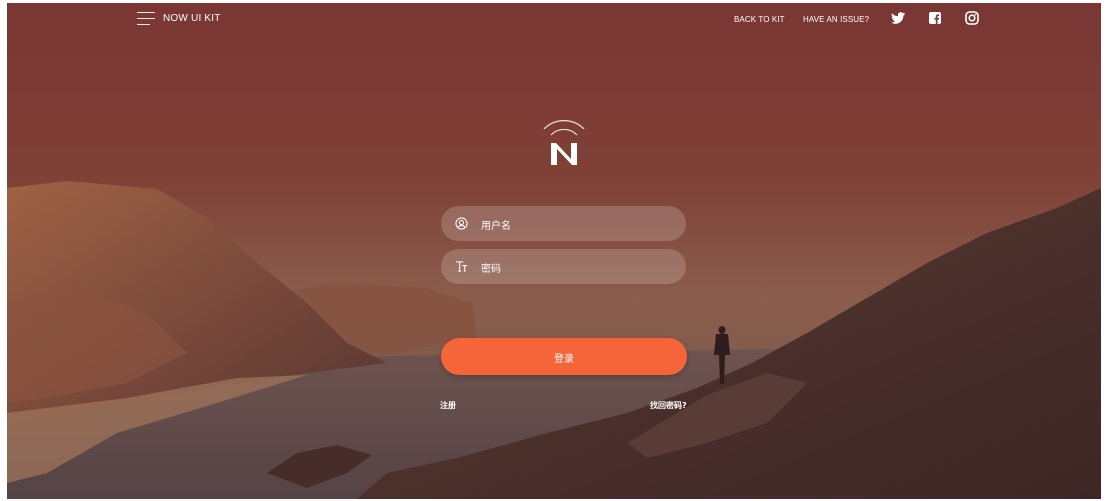  Describe the element at coordinates (563, 266) in the screenshot. I see `password-field: 密码` at that location.